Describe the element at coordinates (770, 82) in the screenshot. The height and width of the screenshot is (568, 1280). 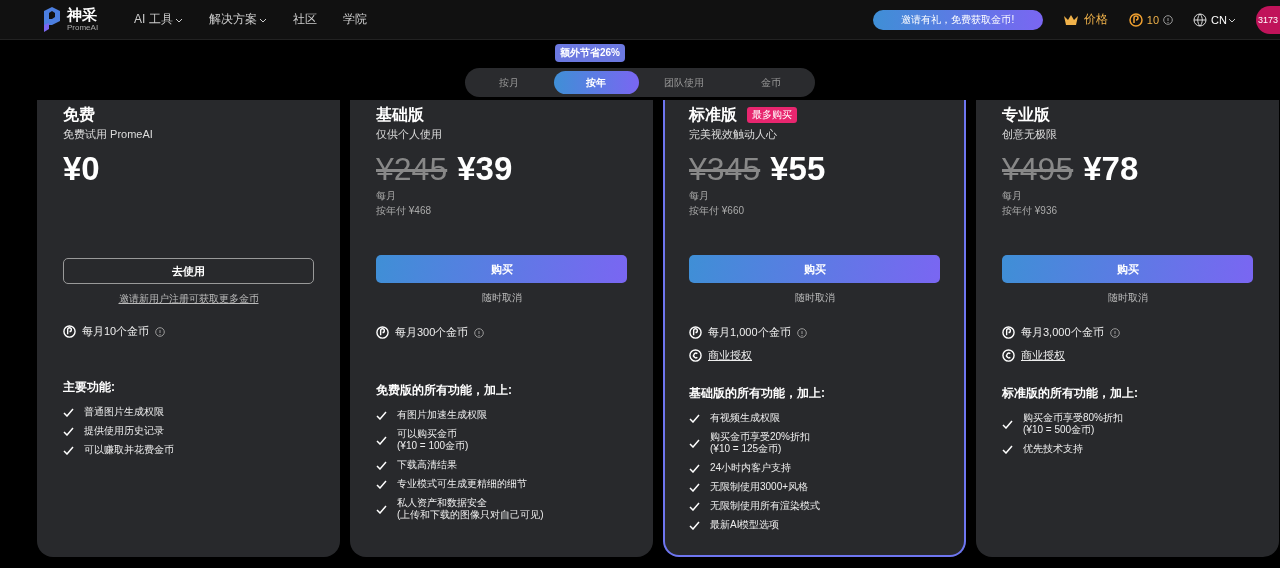
I see `billing-tab: 金币` at that location.